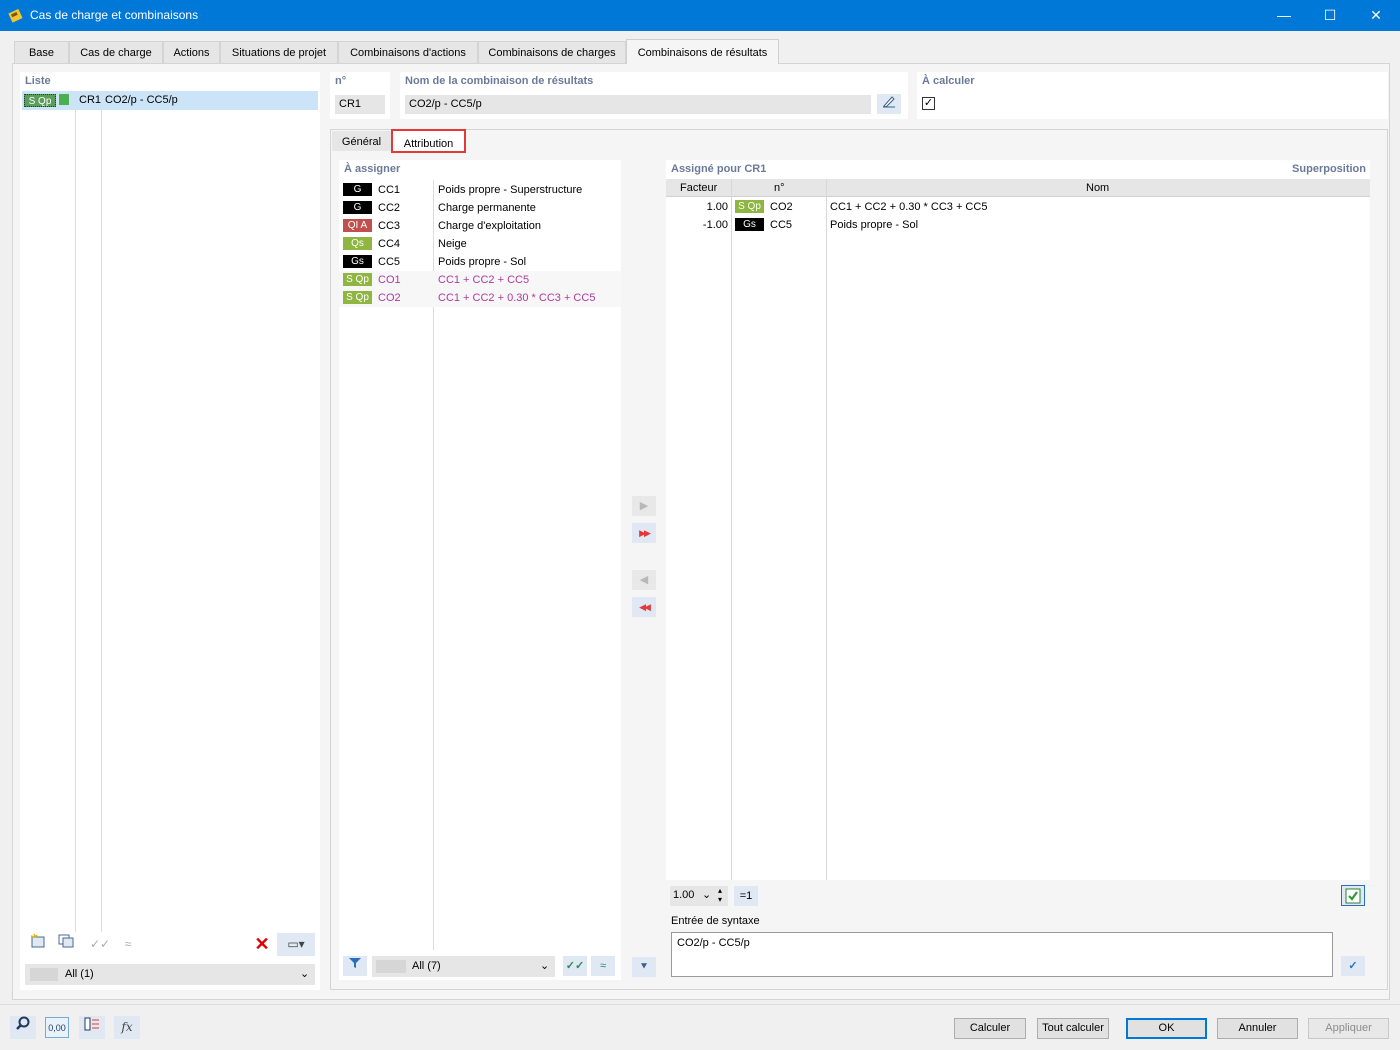  What do you see at coordinates (684, 895) in the screenshot?
I see `factor-select-value: 1.00` at bounding box center [684, 895].